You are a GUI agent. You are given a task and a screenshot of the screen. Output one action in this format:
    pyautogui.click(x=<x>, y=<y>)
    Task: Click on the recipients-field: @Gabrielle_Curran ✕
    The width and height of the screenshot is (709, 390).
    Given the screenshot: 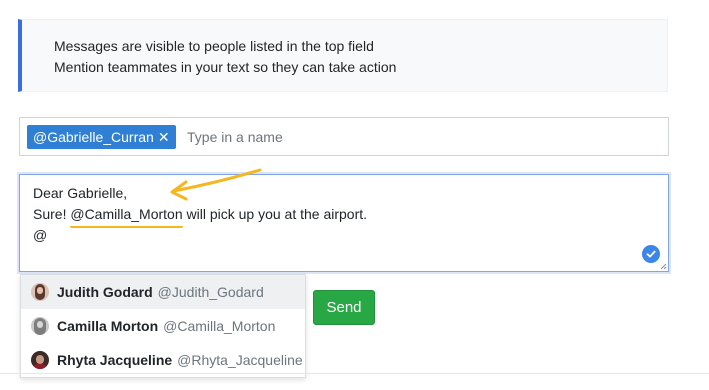 What is the action you would take?
    pyautogui.click(x=344, y=136)
    